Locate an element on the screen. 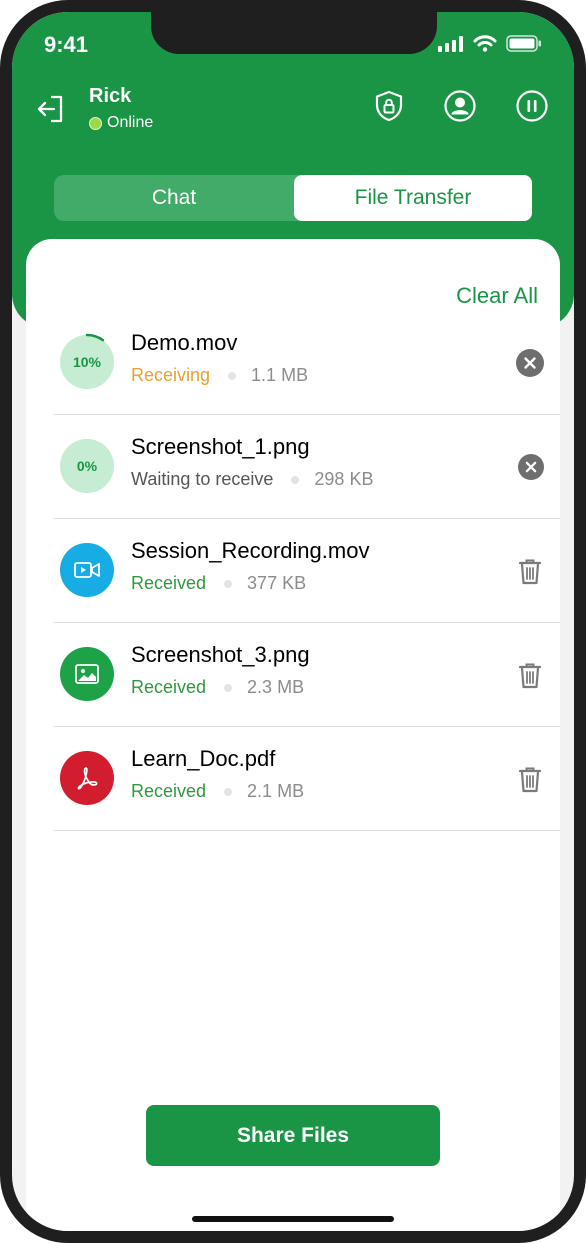 The width and height of the screenshot is (586, 1243). wifi-icon is located at coordinates (485, 43).